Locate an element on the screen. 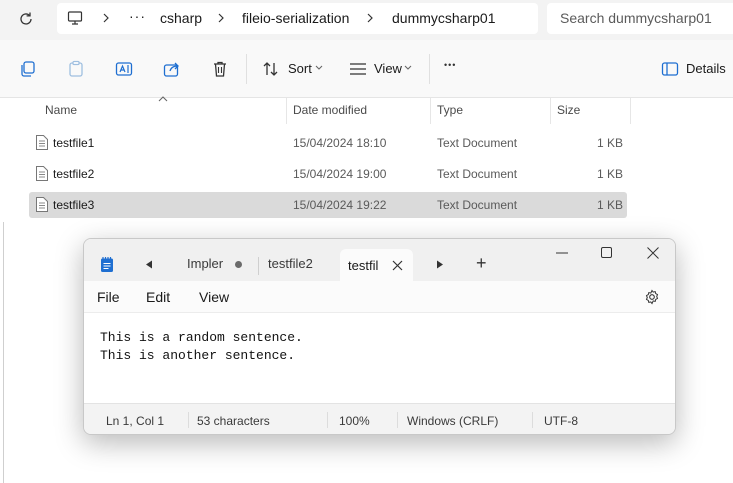 The image size is (733, 483). view-button: View is located at coordinates (388, 68).